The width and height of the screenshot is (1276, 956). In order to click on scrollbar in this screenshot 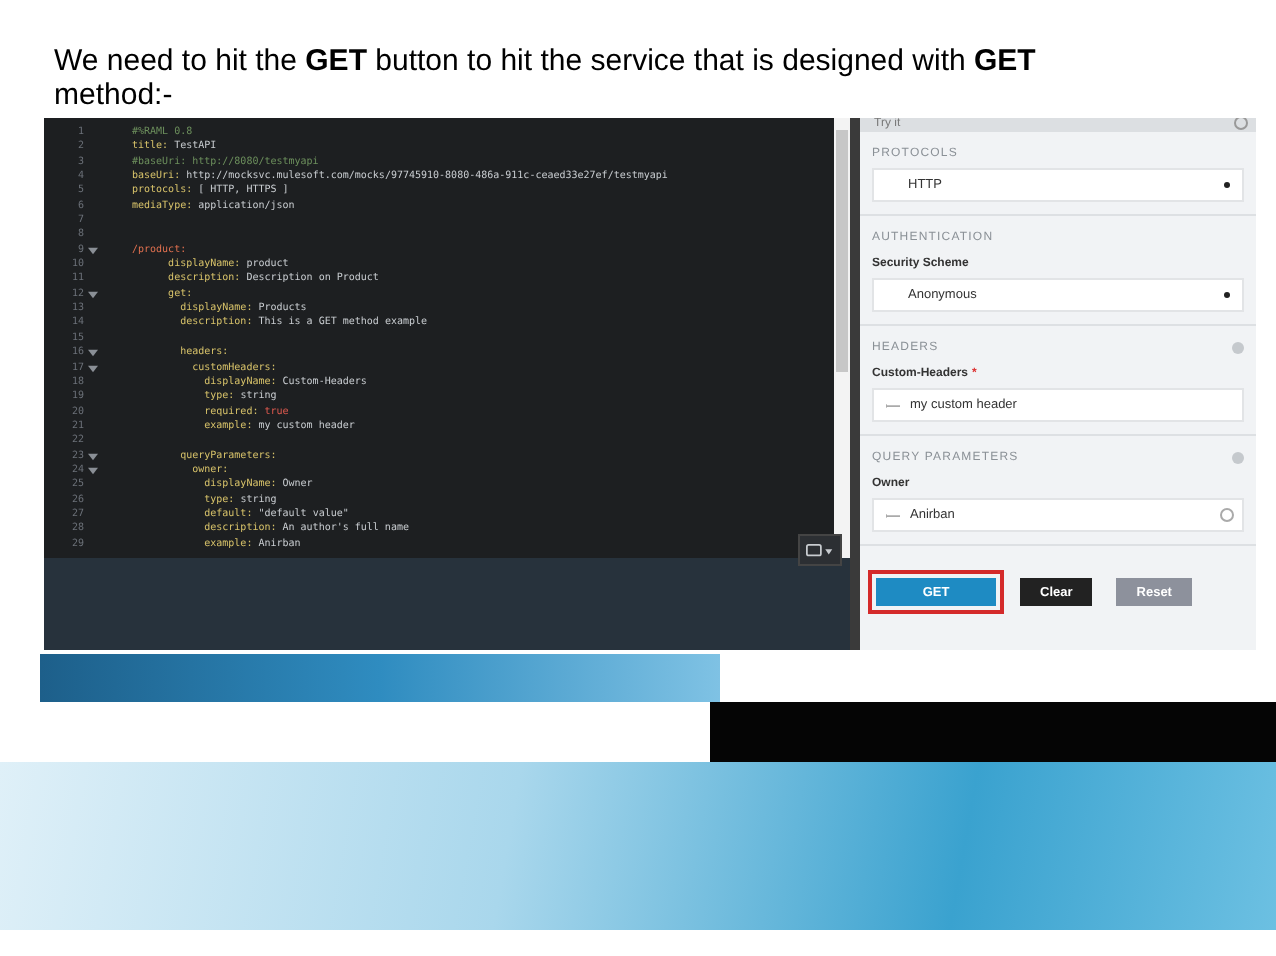, I will do `click(842, 338)`.